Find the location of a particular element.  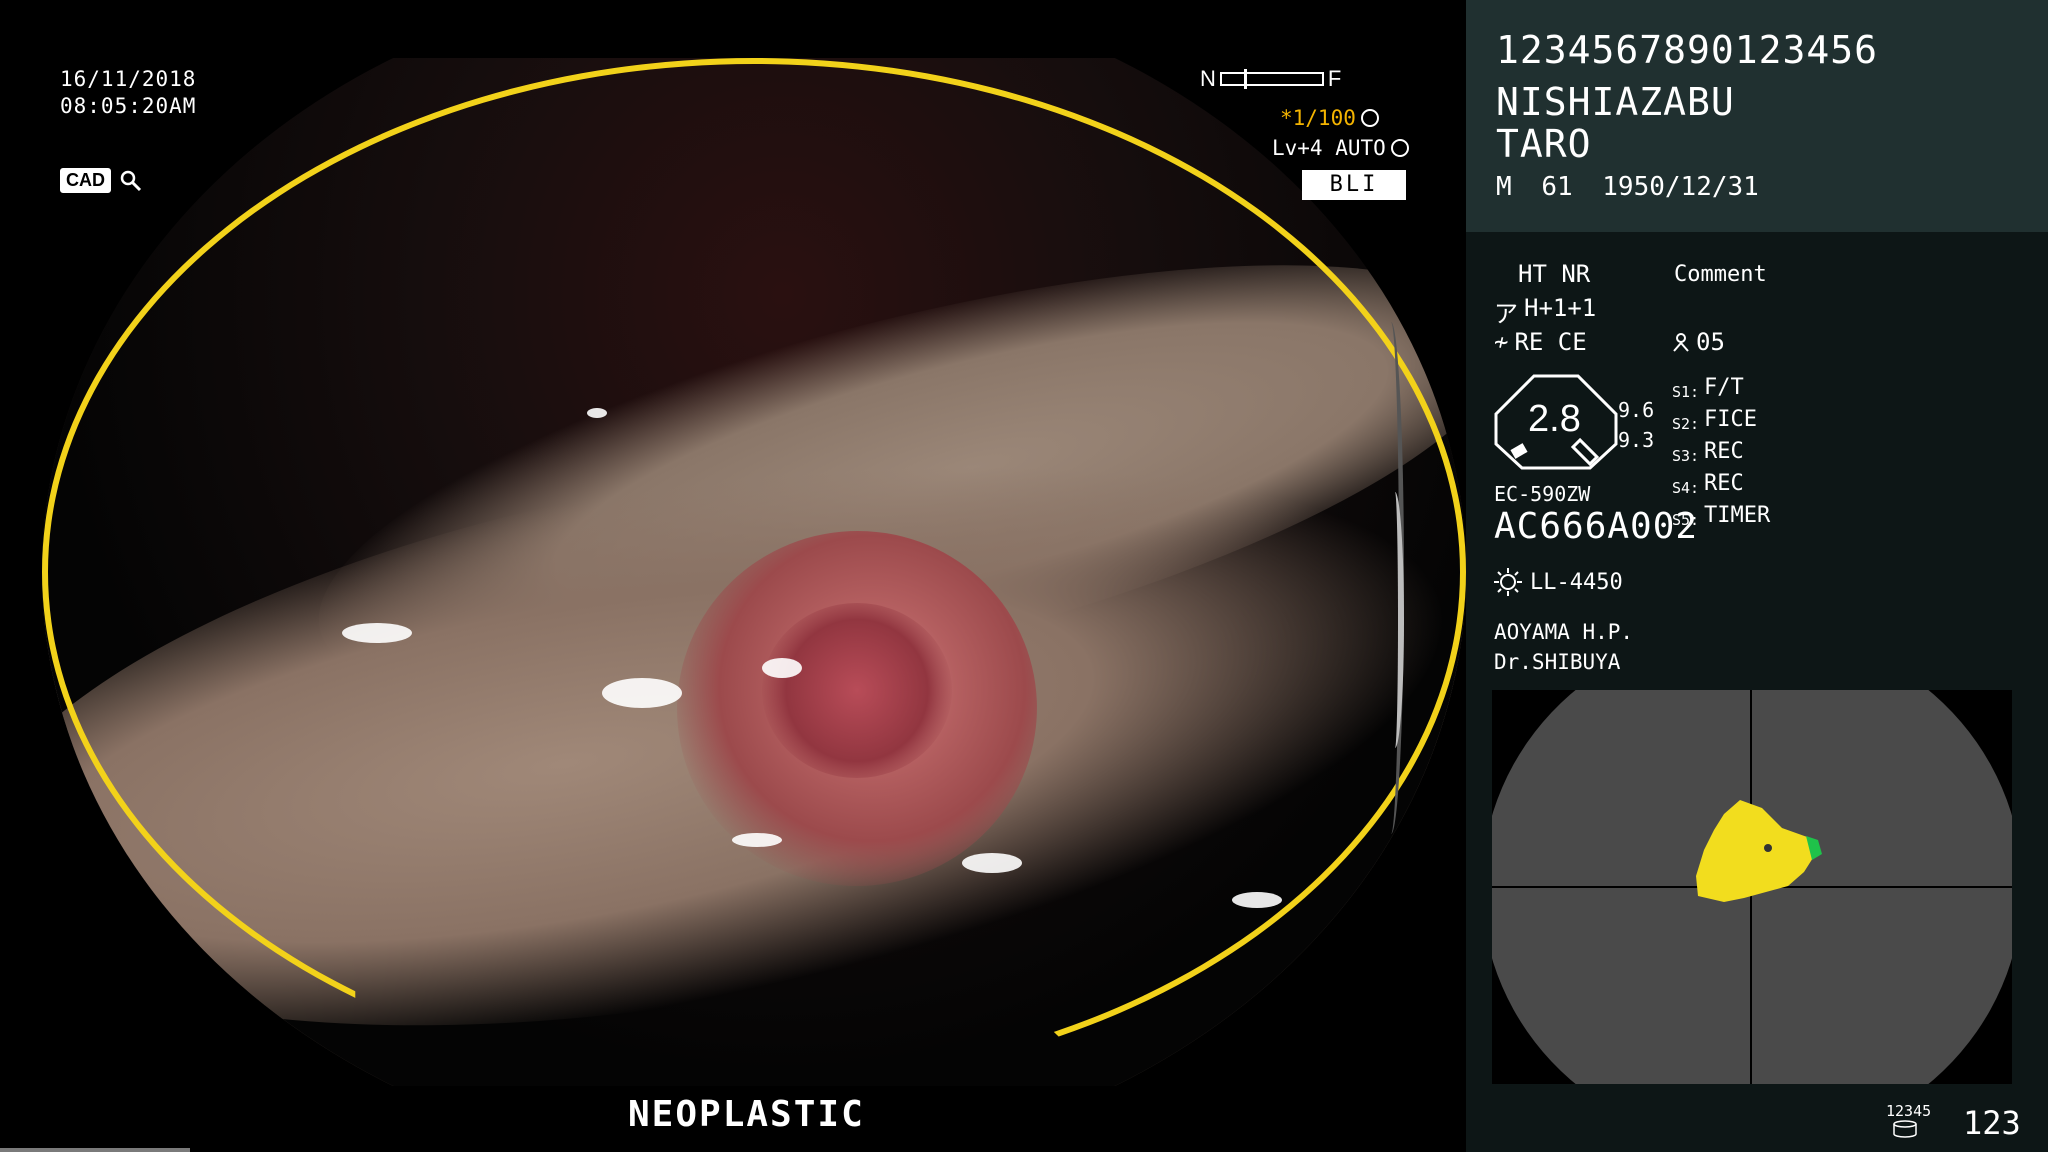

ht-nr-label: HT NR is located at coordinates (1554, 274).